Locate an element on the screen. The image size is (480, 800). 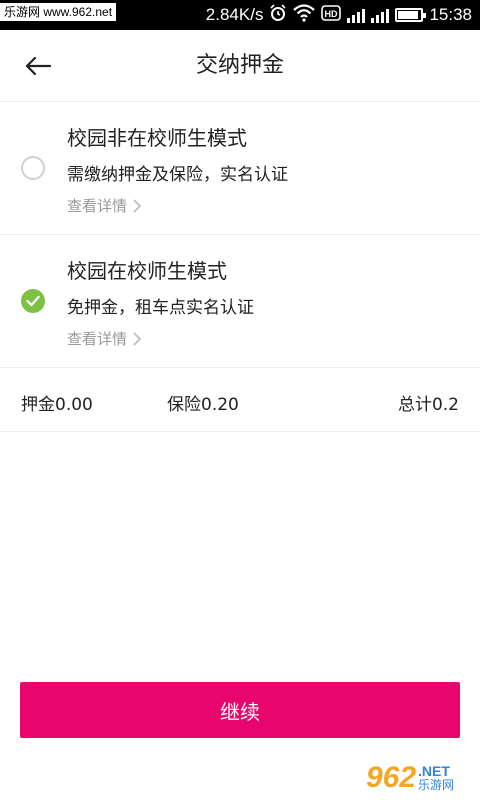
svg-text: HD is located at coordinates (331, 14).